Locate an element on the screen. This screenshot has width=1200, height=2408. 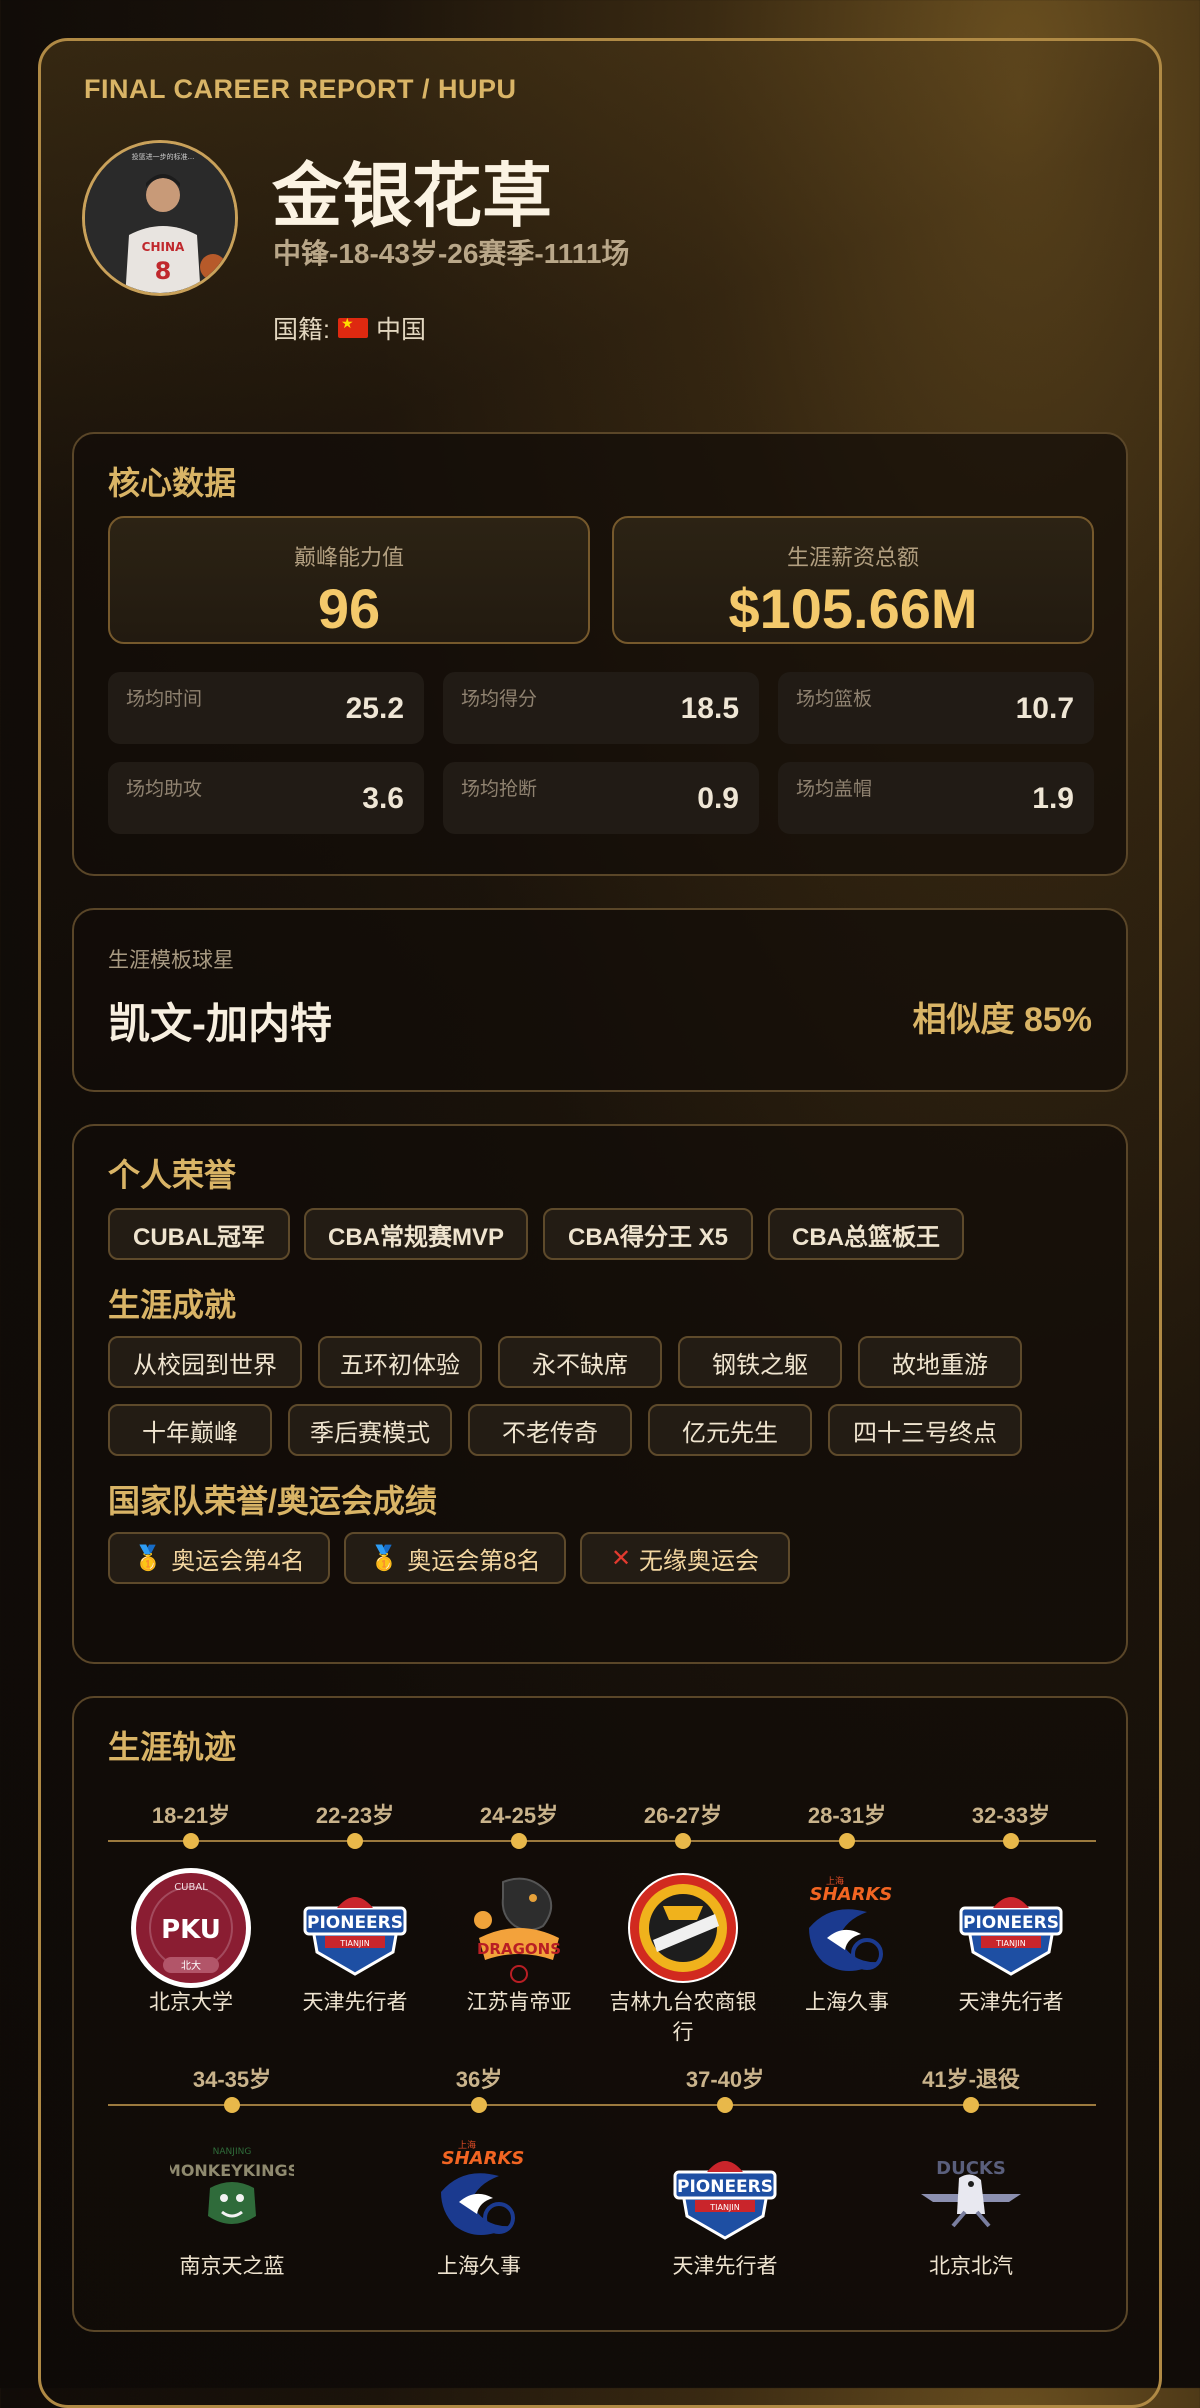
personal-honors-title: 个人荣誉 is located at coordinates (172, 1175).